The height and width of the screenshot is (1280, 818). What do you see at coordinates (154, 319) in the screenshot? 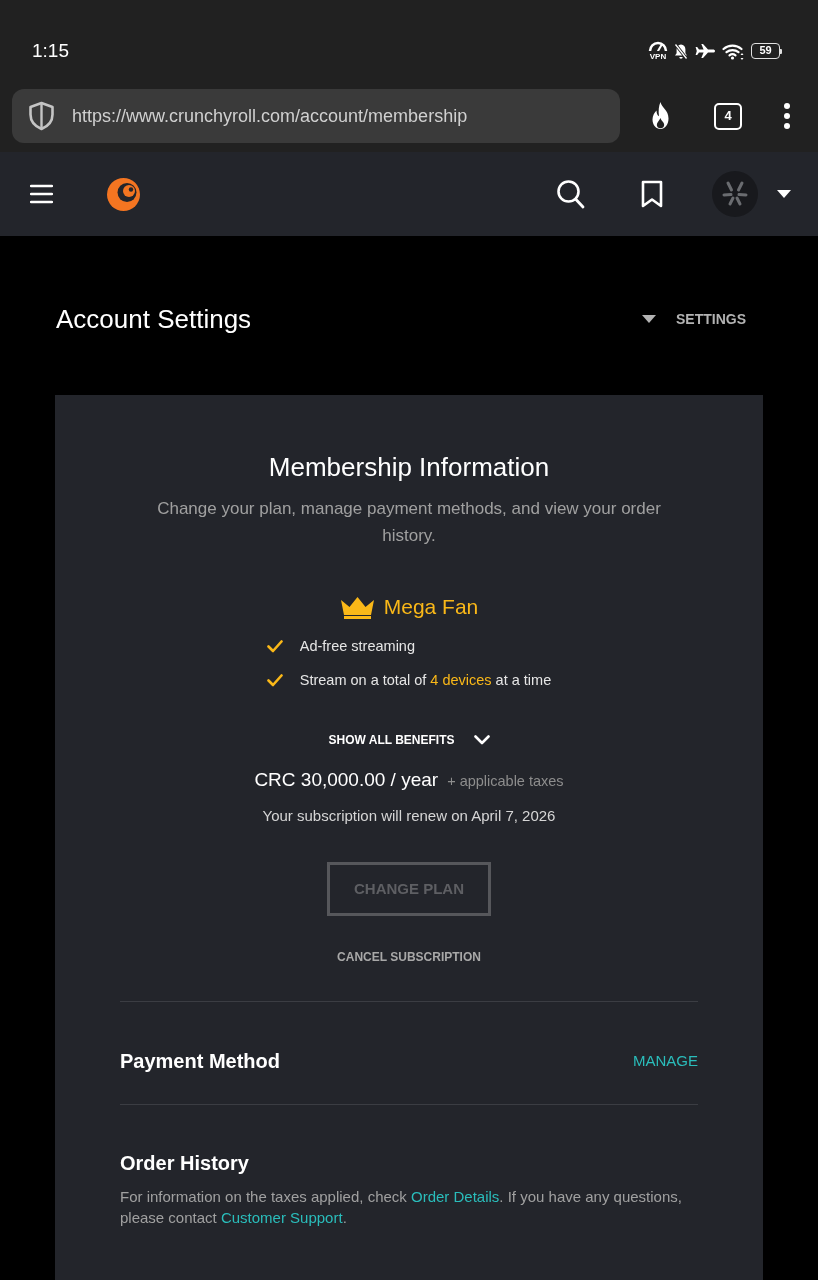
I see `page-title: Account Settings` at bounding box center [154, 319].